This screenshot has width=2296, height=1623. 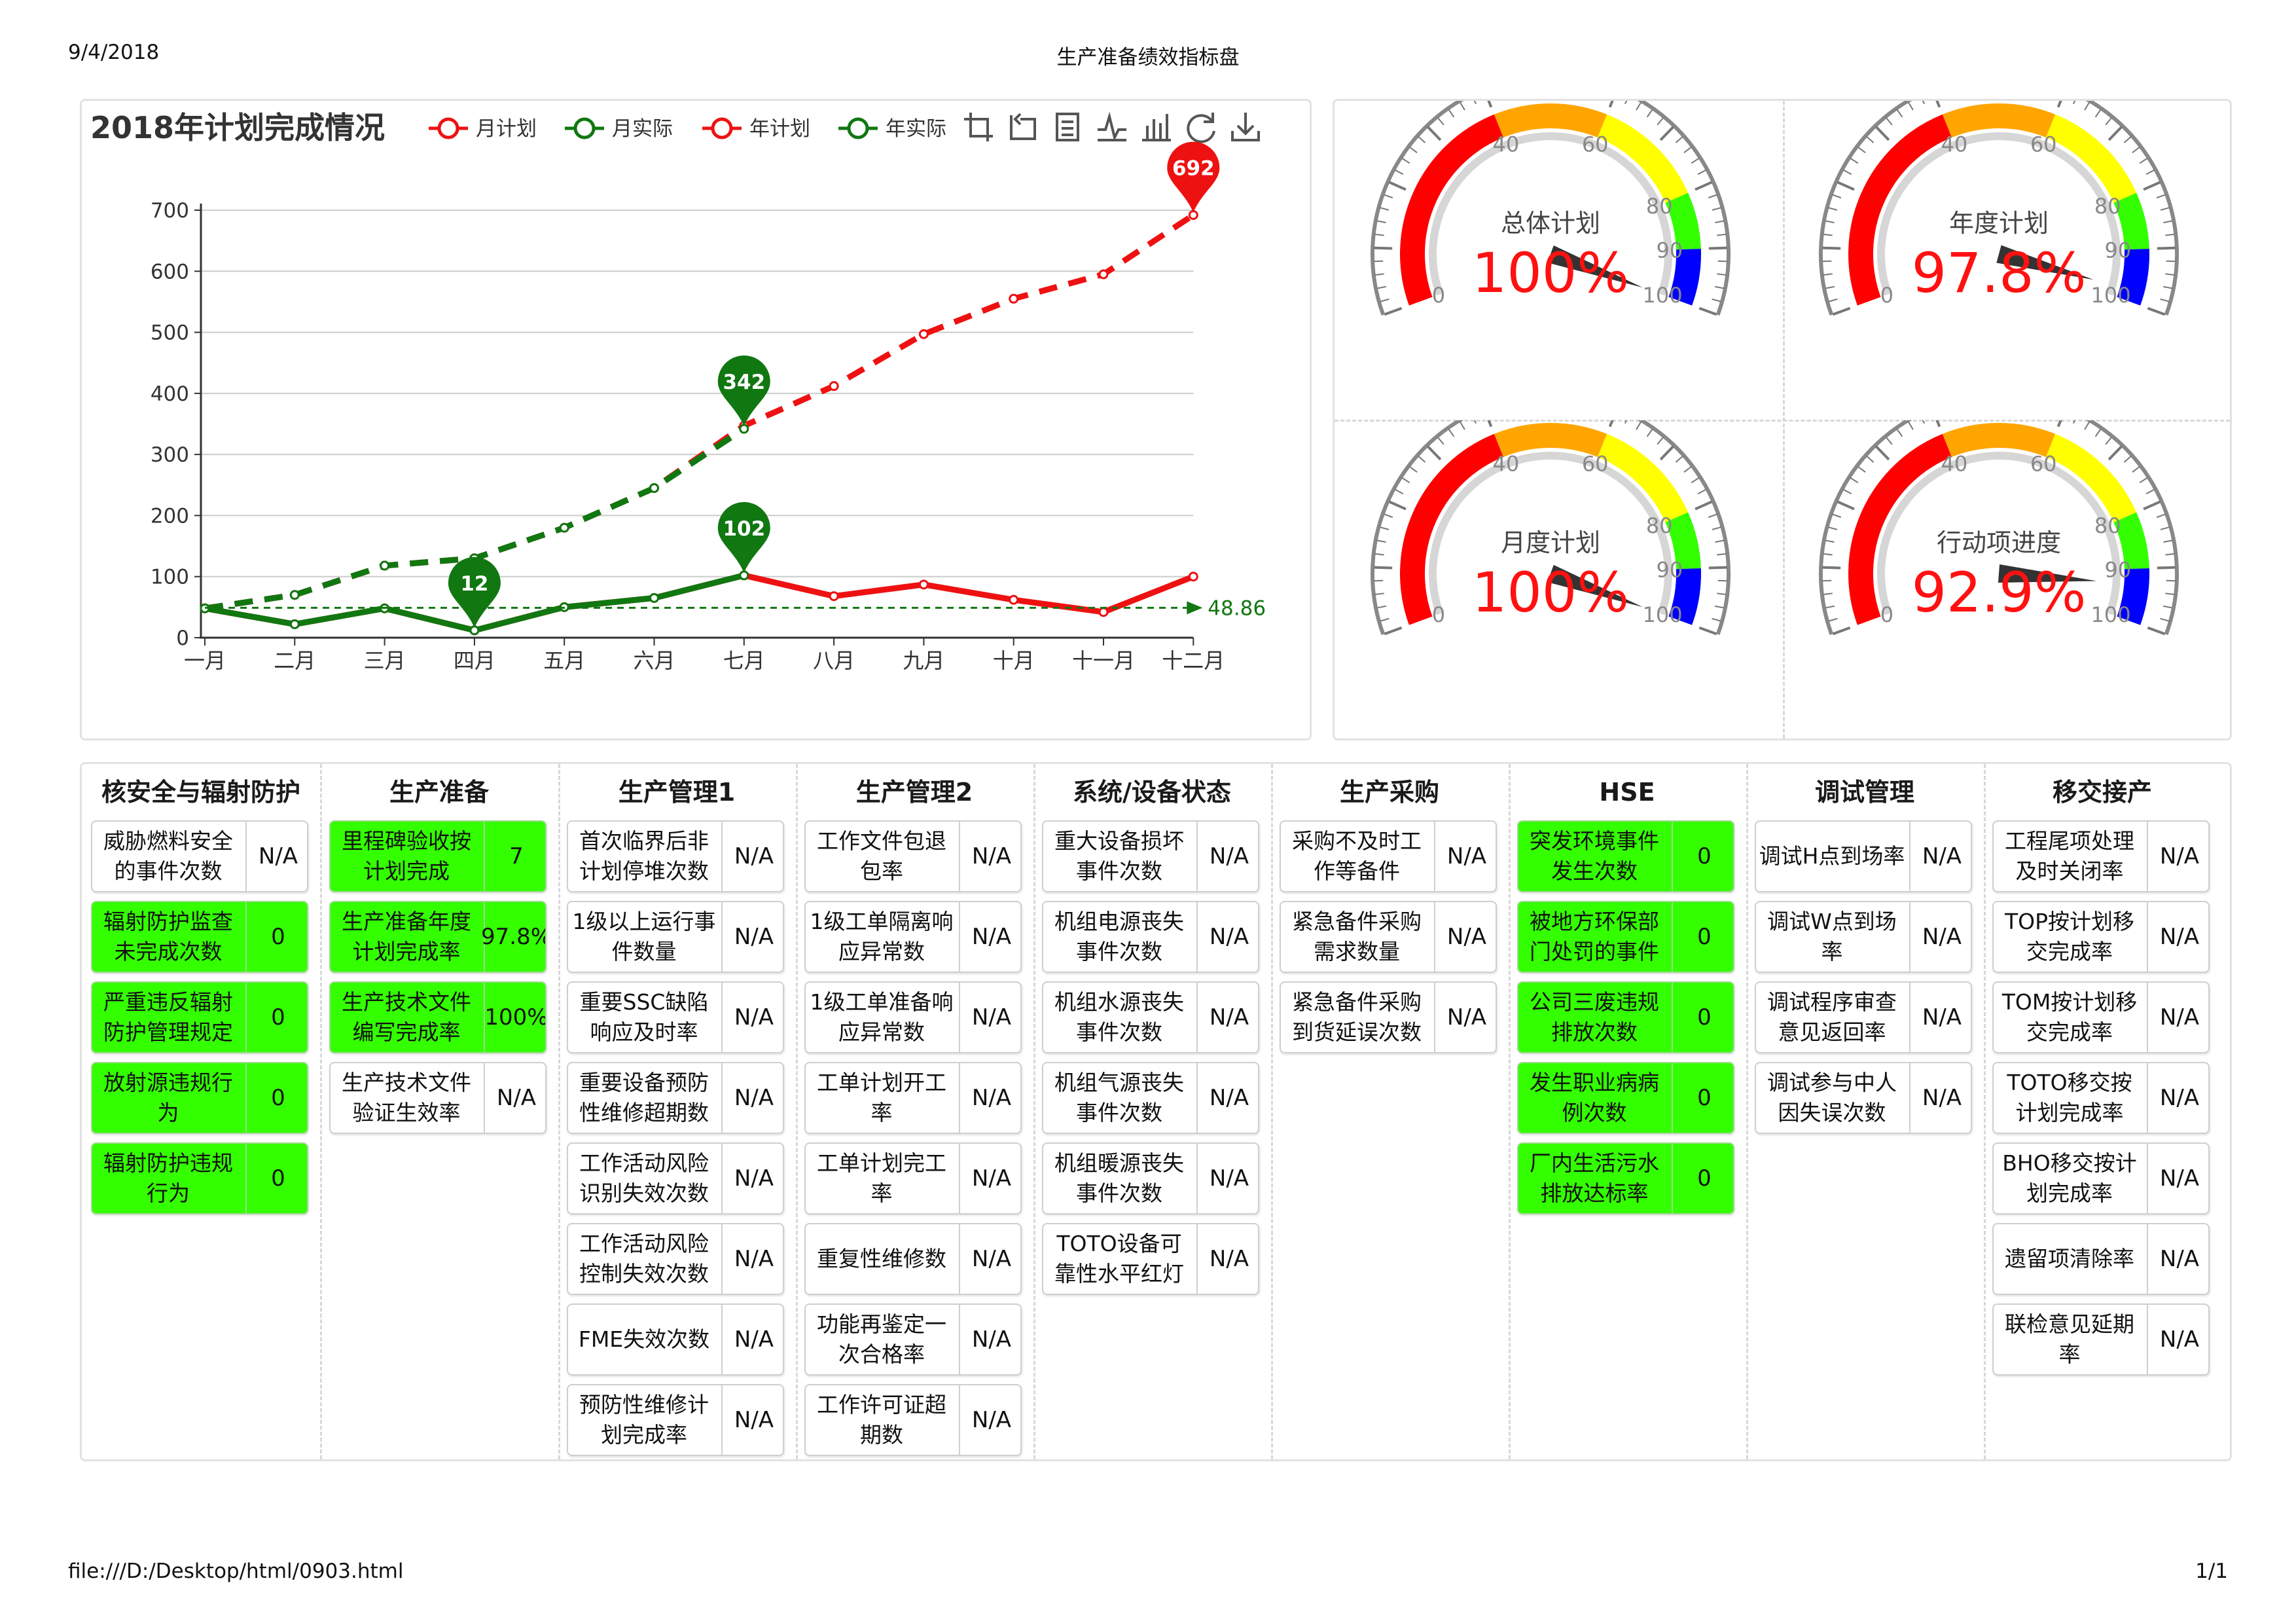 What do you see at coordinates (892, 129) in the screenshot?
I see `legend-item: 年实际` at bounding box center [892, 129].